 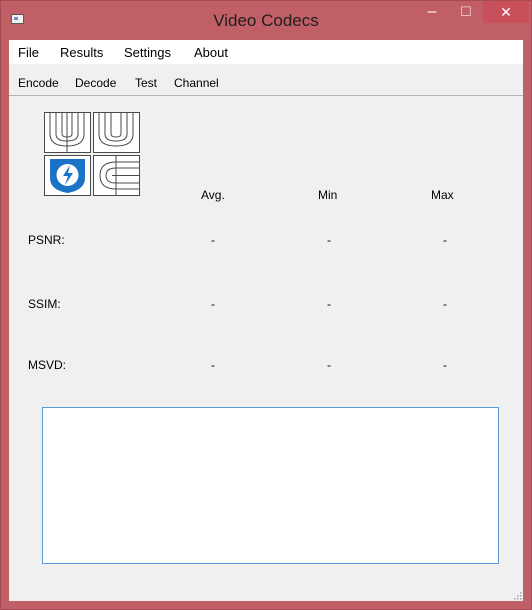 What do you see at coordinates (213, 365) in the screenshot?
I see `msvd-avg-value: -` at bounding box center [213, 365].